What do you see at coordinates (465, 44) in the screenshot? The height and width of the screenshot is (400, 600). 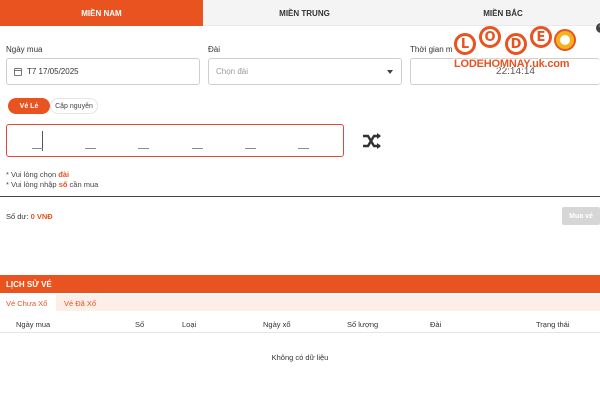 I see `logo-ball-l: L` at bounding box center [465, 44].